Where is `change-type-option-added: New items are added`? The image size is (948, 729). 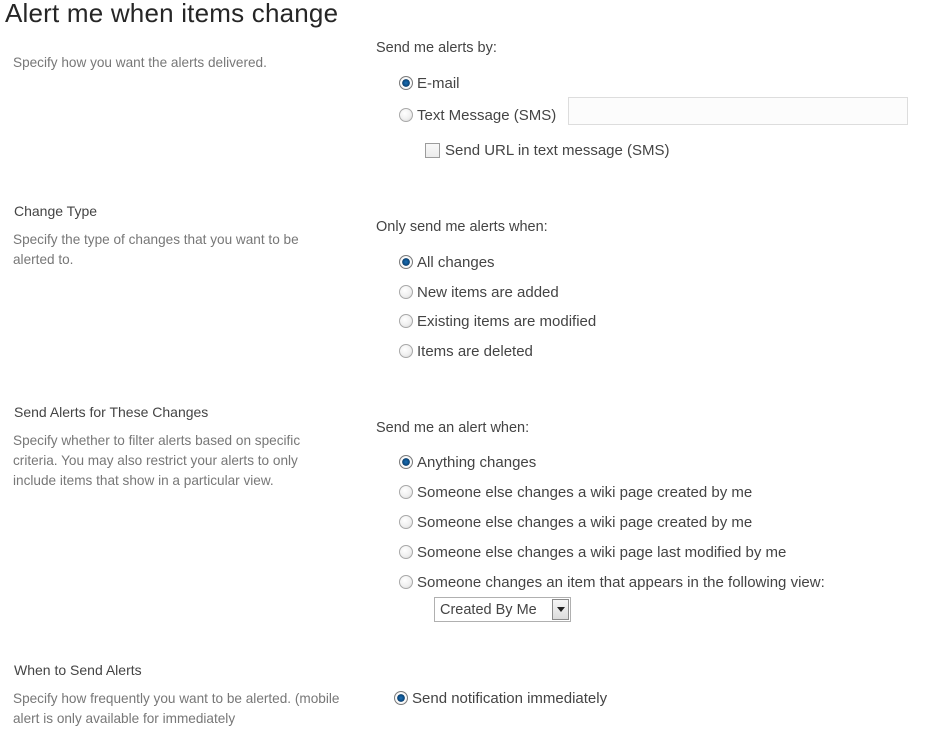
change-type-option-added: New items are added is located at coordinates (479, 292).